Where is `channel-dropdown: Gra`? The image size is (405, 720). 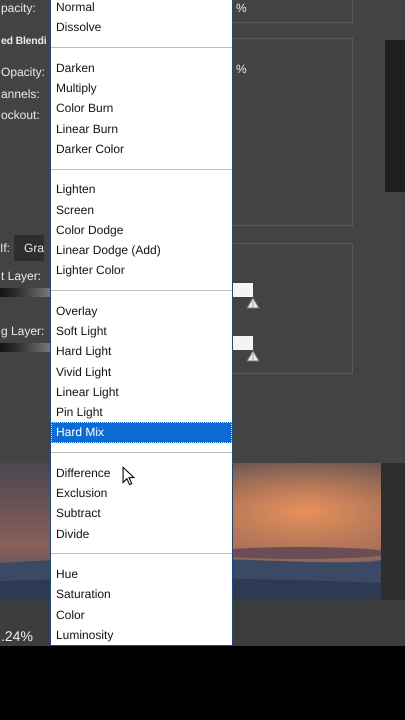
channel-dropdown: Gra is located at coordinates (29, 248).